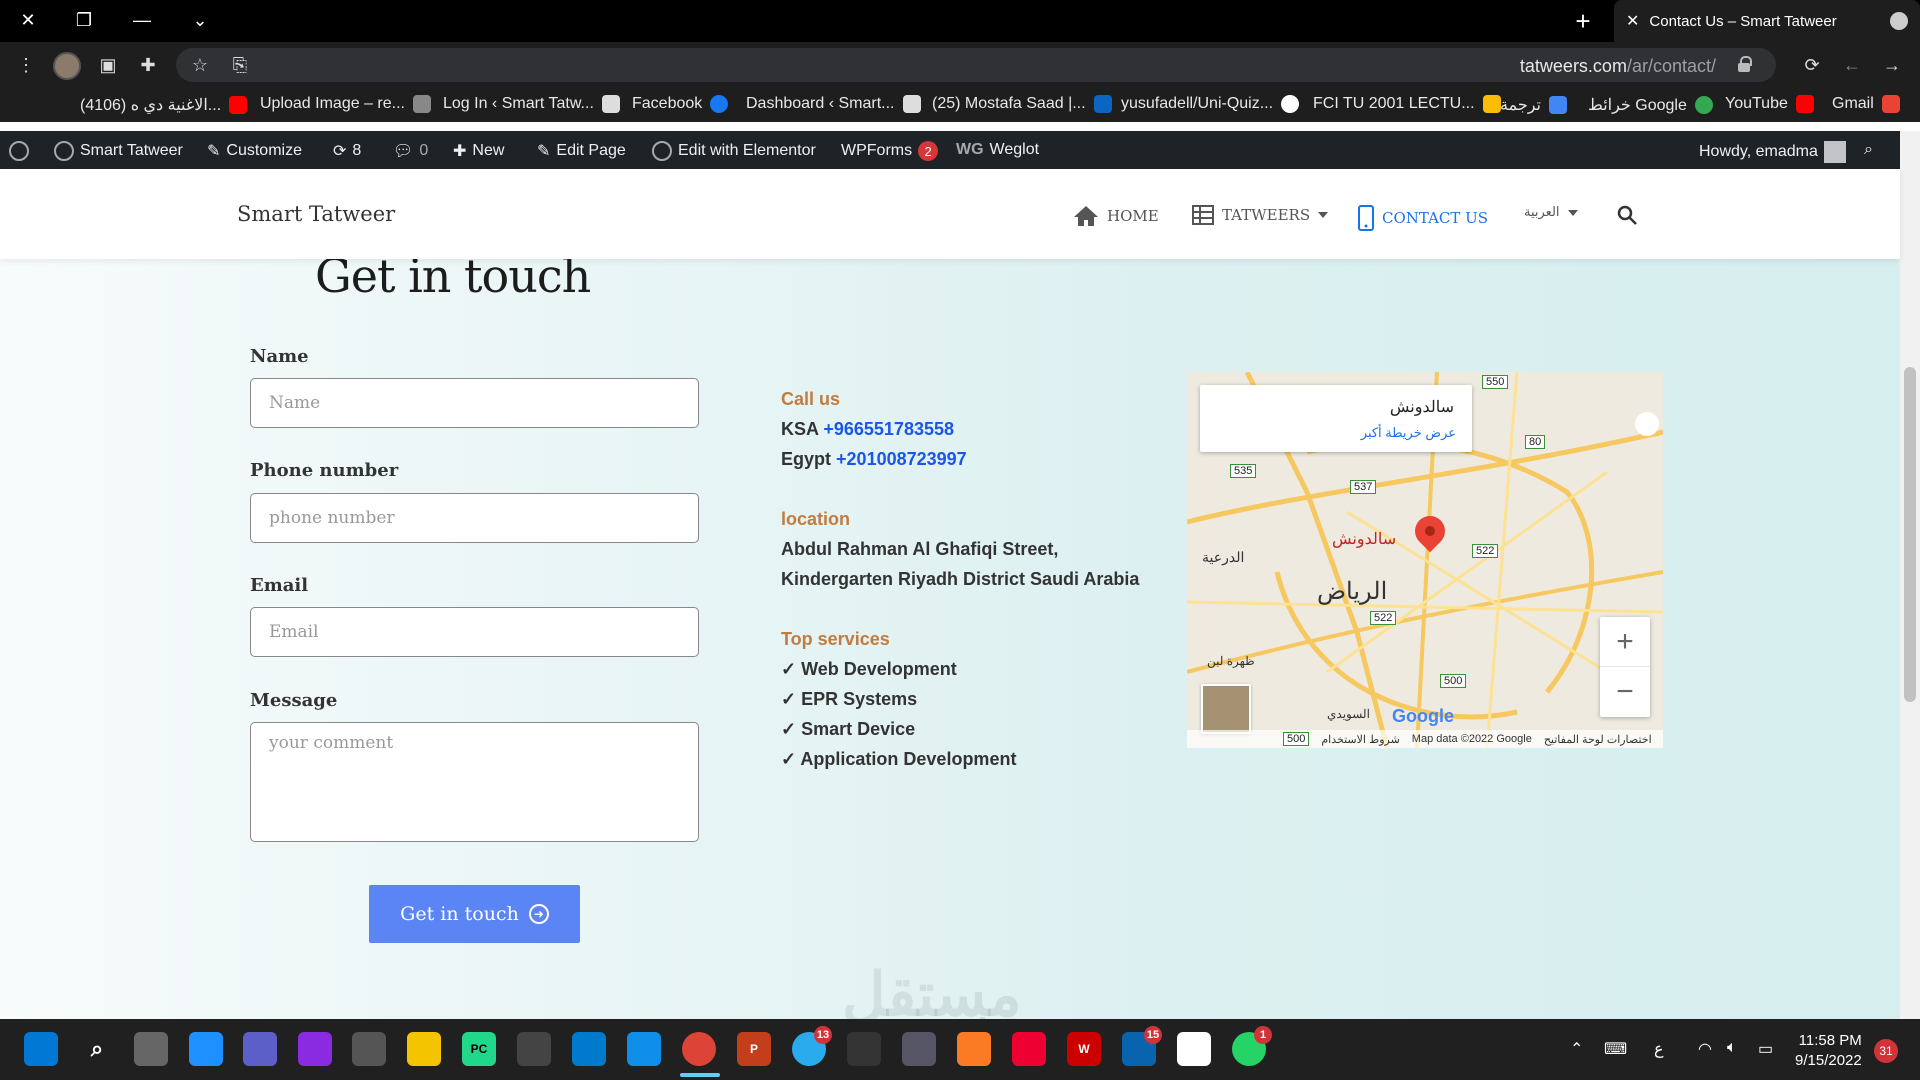 The width and height of the screenshot is (1920, 1080). Describe the element at coordinates (97, 1049) in the screenshot. I see `search-icon: ⌕` at that location.